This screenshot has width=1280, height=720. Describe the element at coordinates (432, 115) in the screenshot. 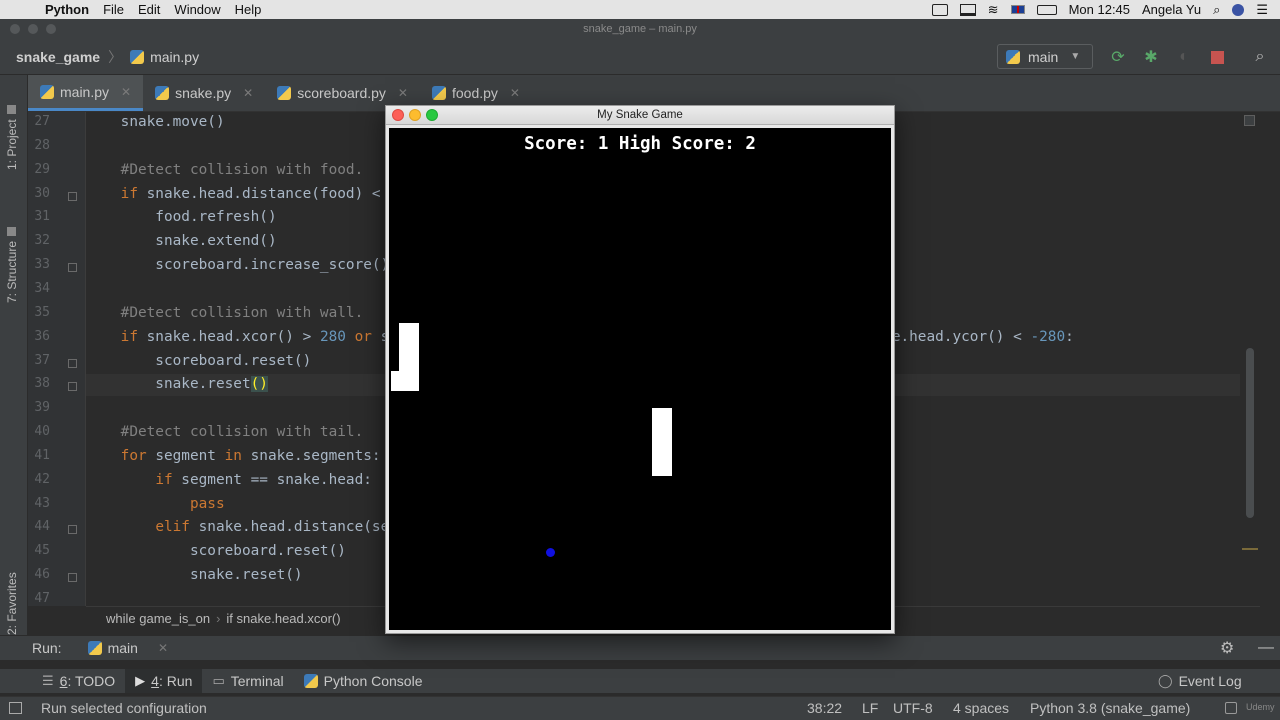

I see `game-zoom-button` at that location.